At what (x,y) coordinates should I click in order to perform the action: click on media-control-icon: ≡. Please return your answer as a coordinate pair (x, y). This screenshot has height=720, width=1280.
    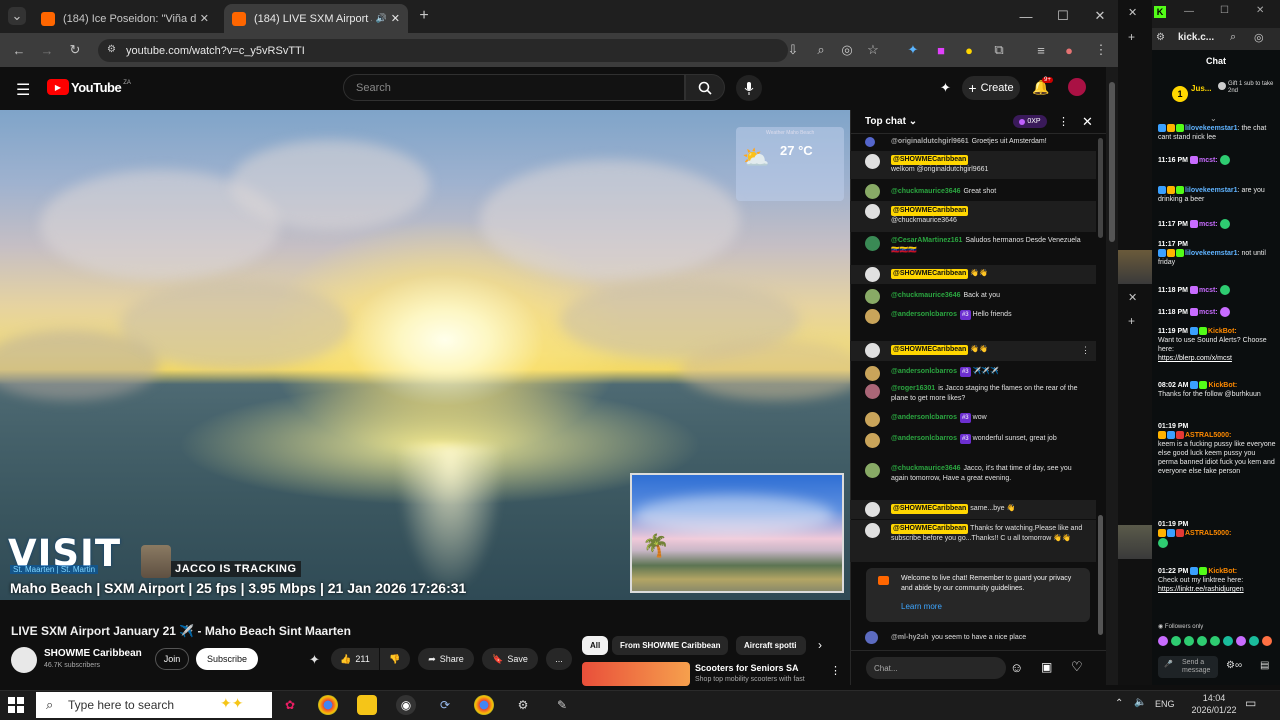
    Looking at the image, I should click on (1041, 50).